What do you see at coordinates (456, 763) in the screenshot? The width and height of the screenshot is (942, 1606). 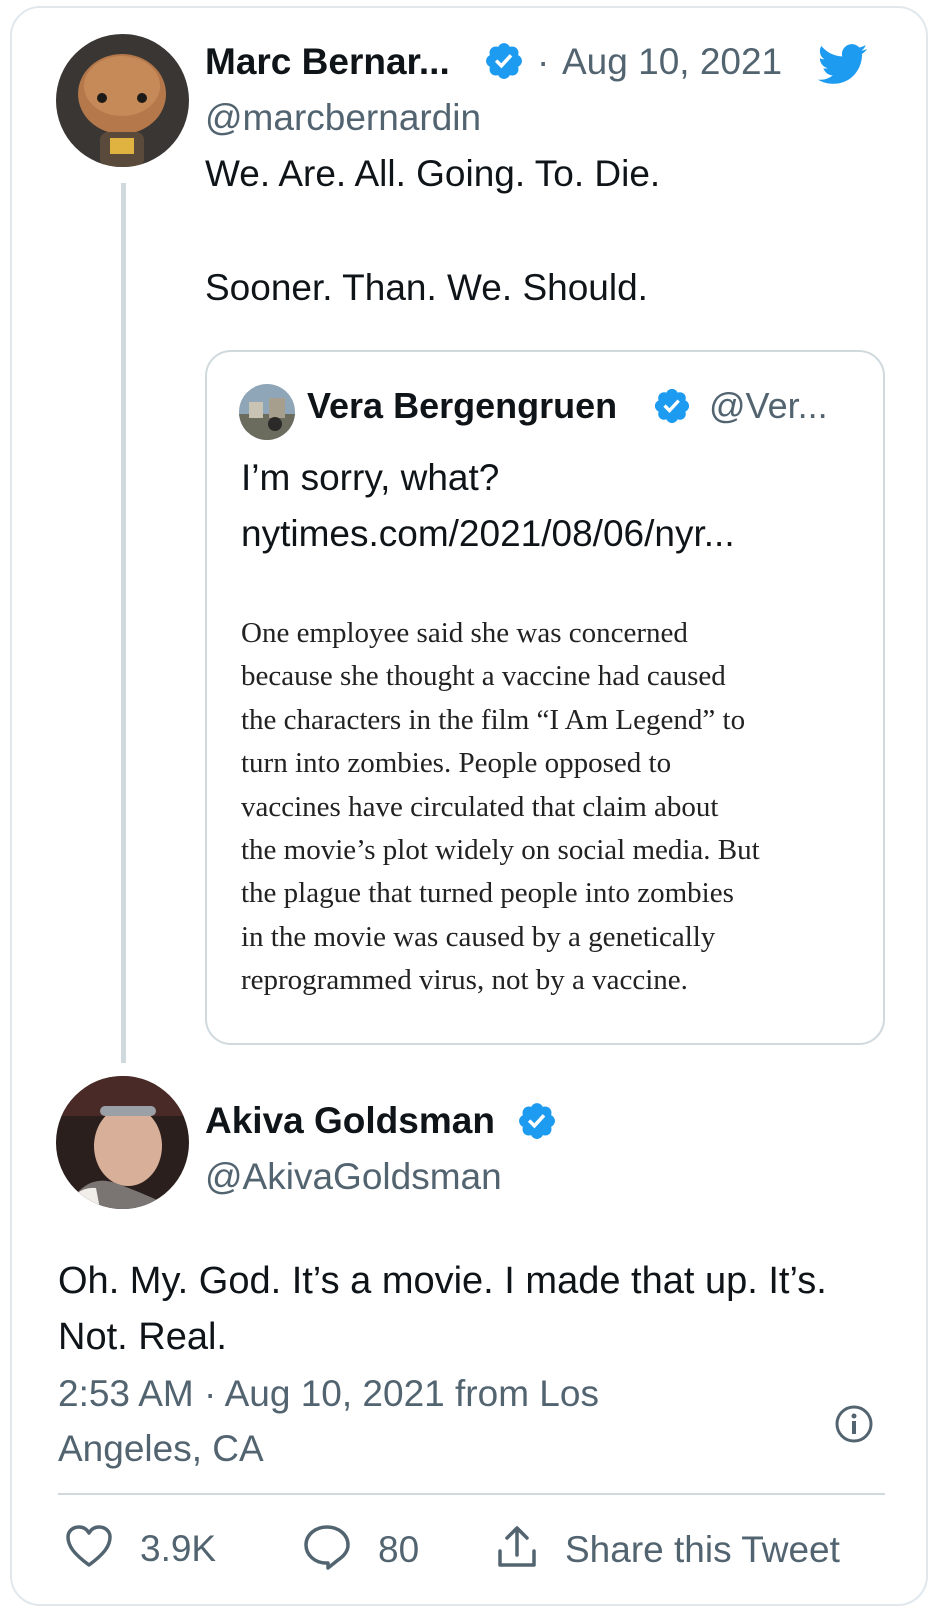 I see `article-line: turn into zombies. People opposed to` at bounding box center [456, 763].